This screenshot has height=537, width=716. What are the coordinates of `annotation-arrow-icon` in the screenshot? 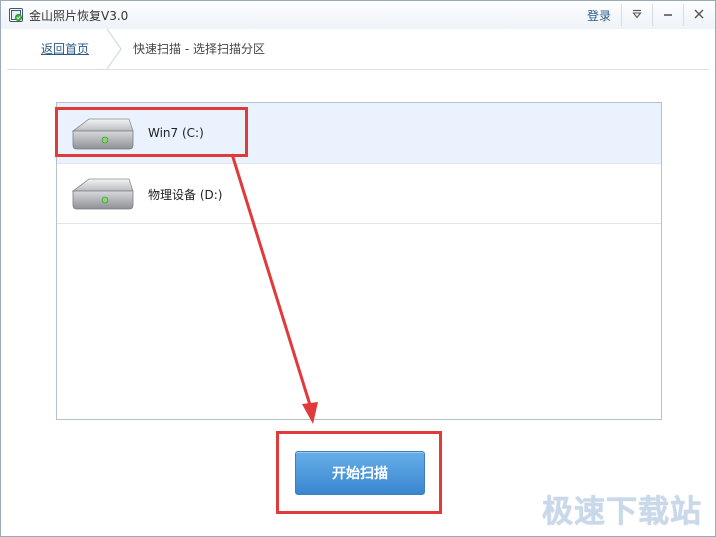 It's located at (274, 288).